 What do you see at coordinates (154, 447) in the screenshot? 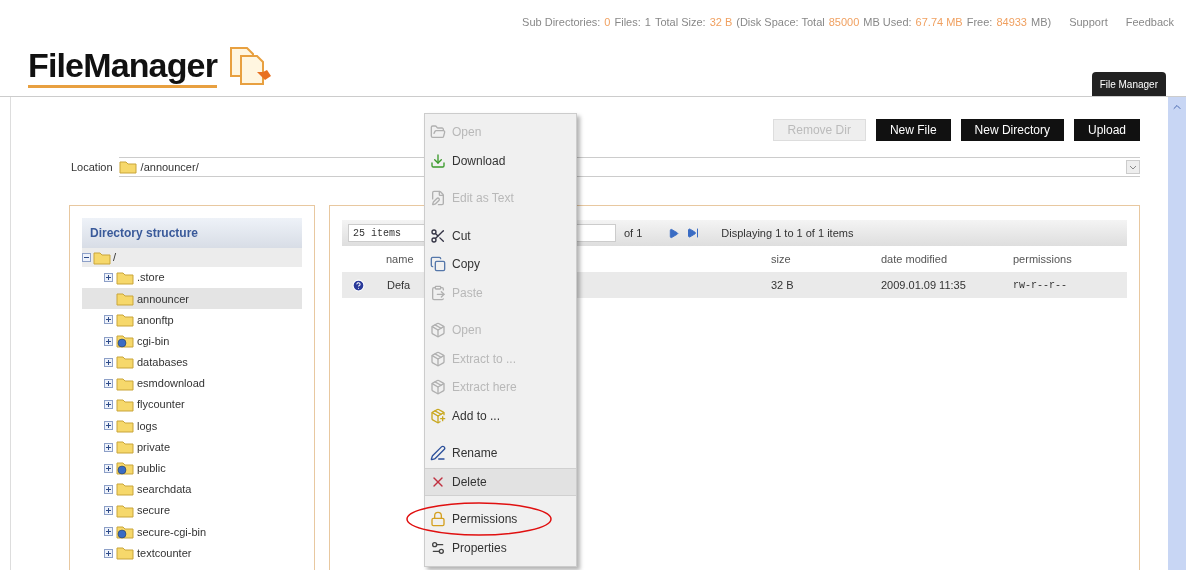
I see `tree-item-label: private` at bounding box center [154, 447].